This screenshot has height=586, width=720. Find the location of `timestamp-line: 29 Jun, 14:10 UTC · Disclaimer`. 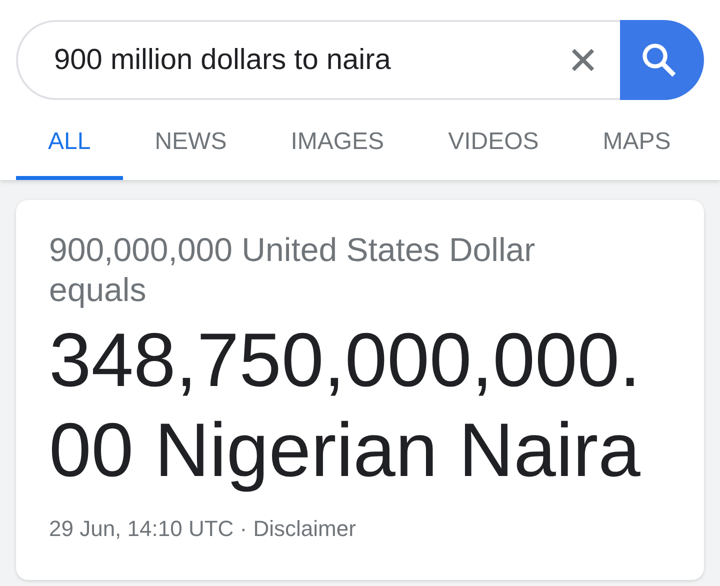

timestamp-line: 29 Jun, 14:10 UTC · Disclaimer is located at coordinates (203, 529).